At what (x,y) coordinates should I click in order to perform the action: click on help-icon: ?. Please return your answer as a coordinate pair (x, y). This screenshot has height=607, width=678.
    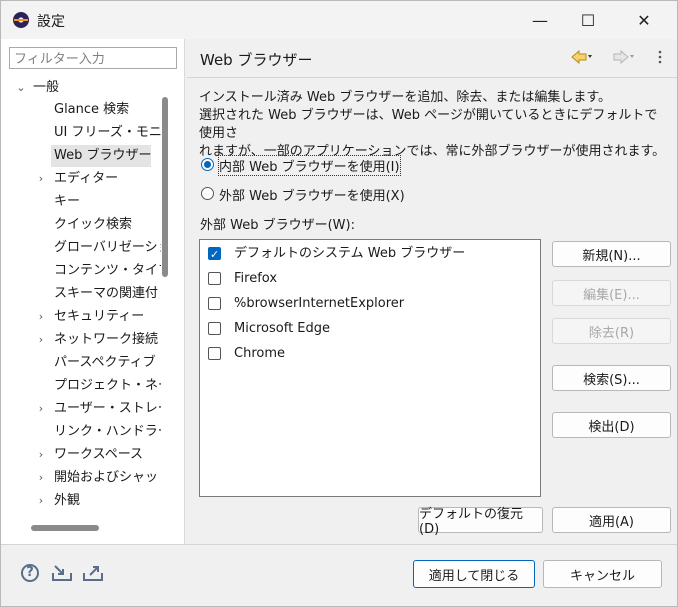
    Looking at the image, I should click on (30, 573).